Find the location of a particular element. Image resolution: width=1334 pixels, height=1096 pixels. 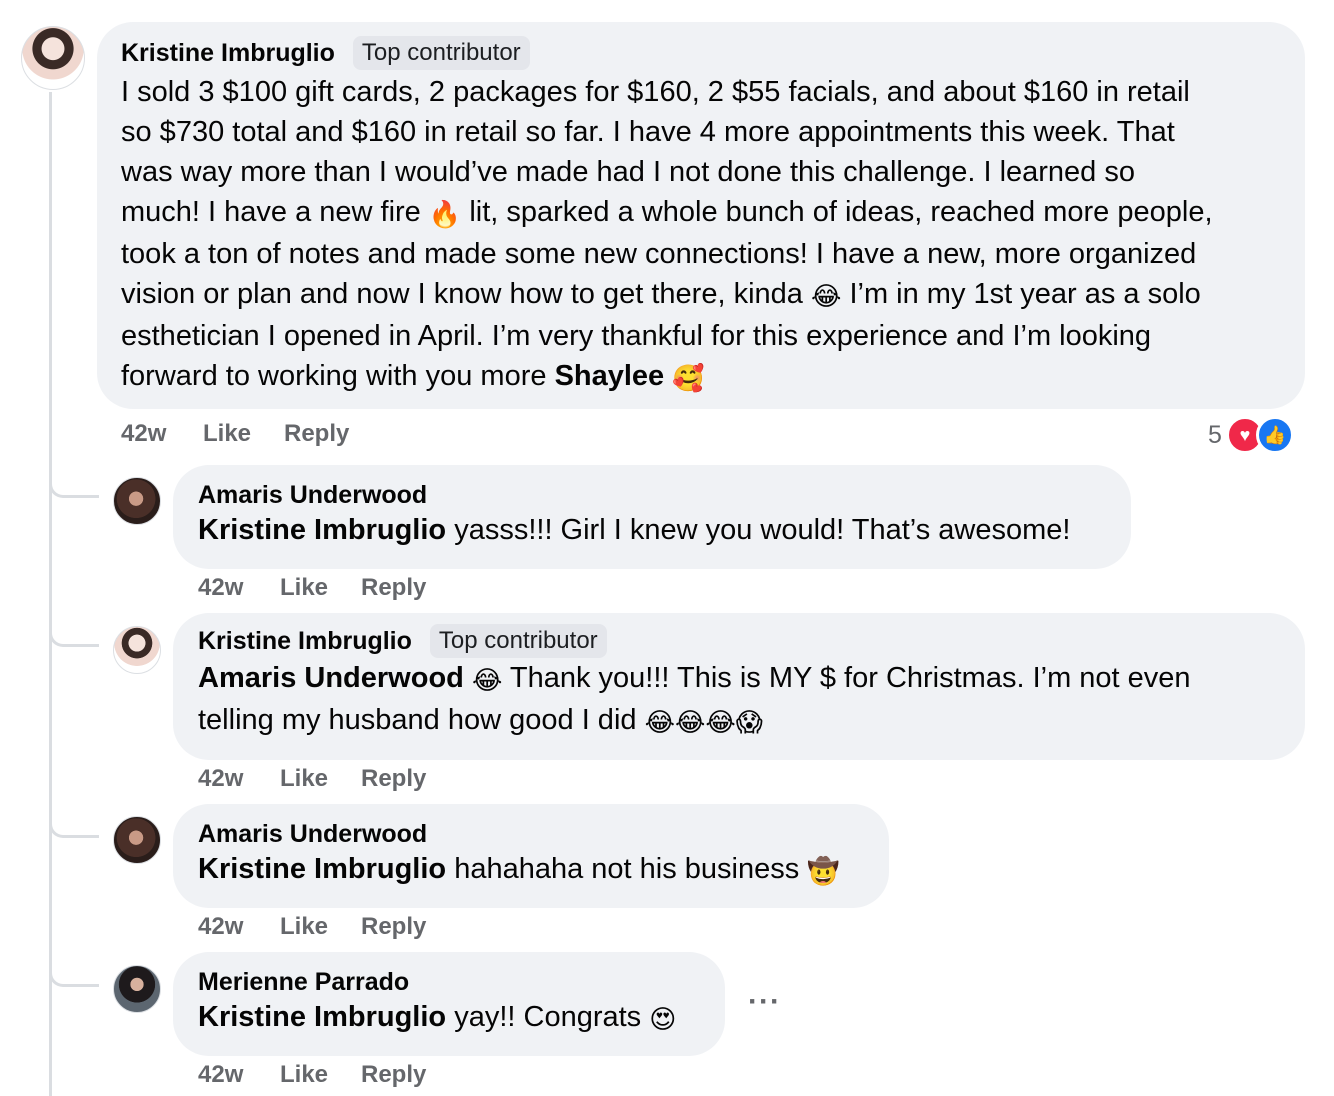

fire-emoji-icon: 🔥 is located at coordinates (445, 214).